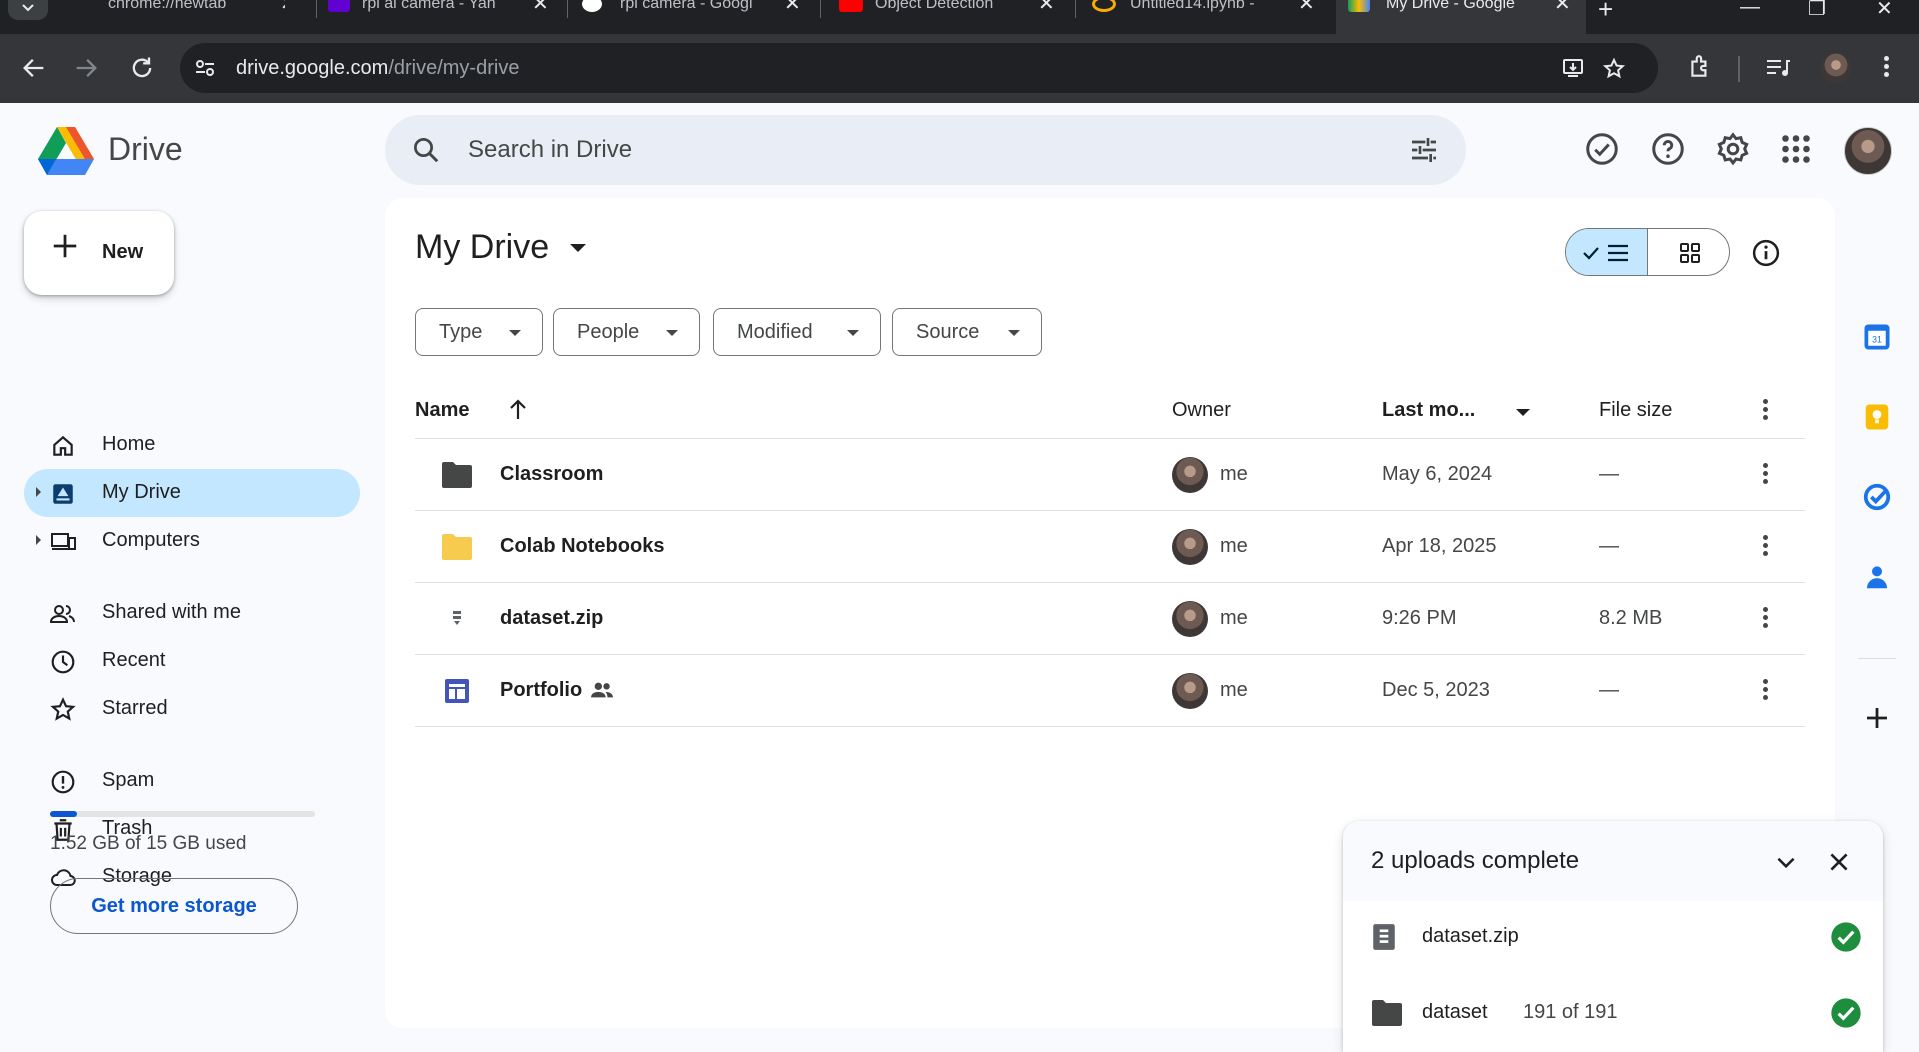 The width and height of the screenshot is (1919, 1052). I want to click on filter-chip-people: People, so click(626, 332).